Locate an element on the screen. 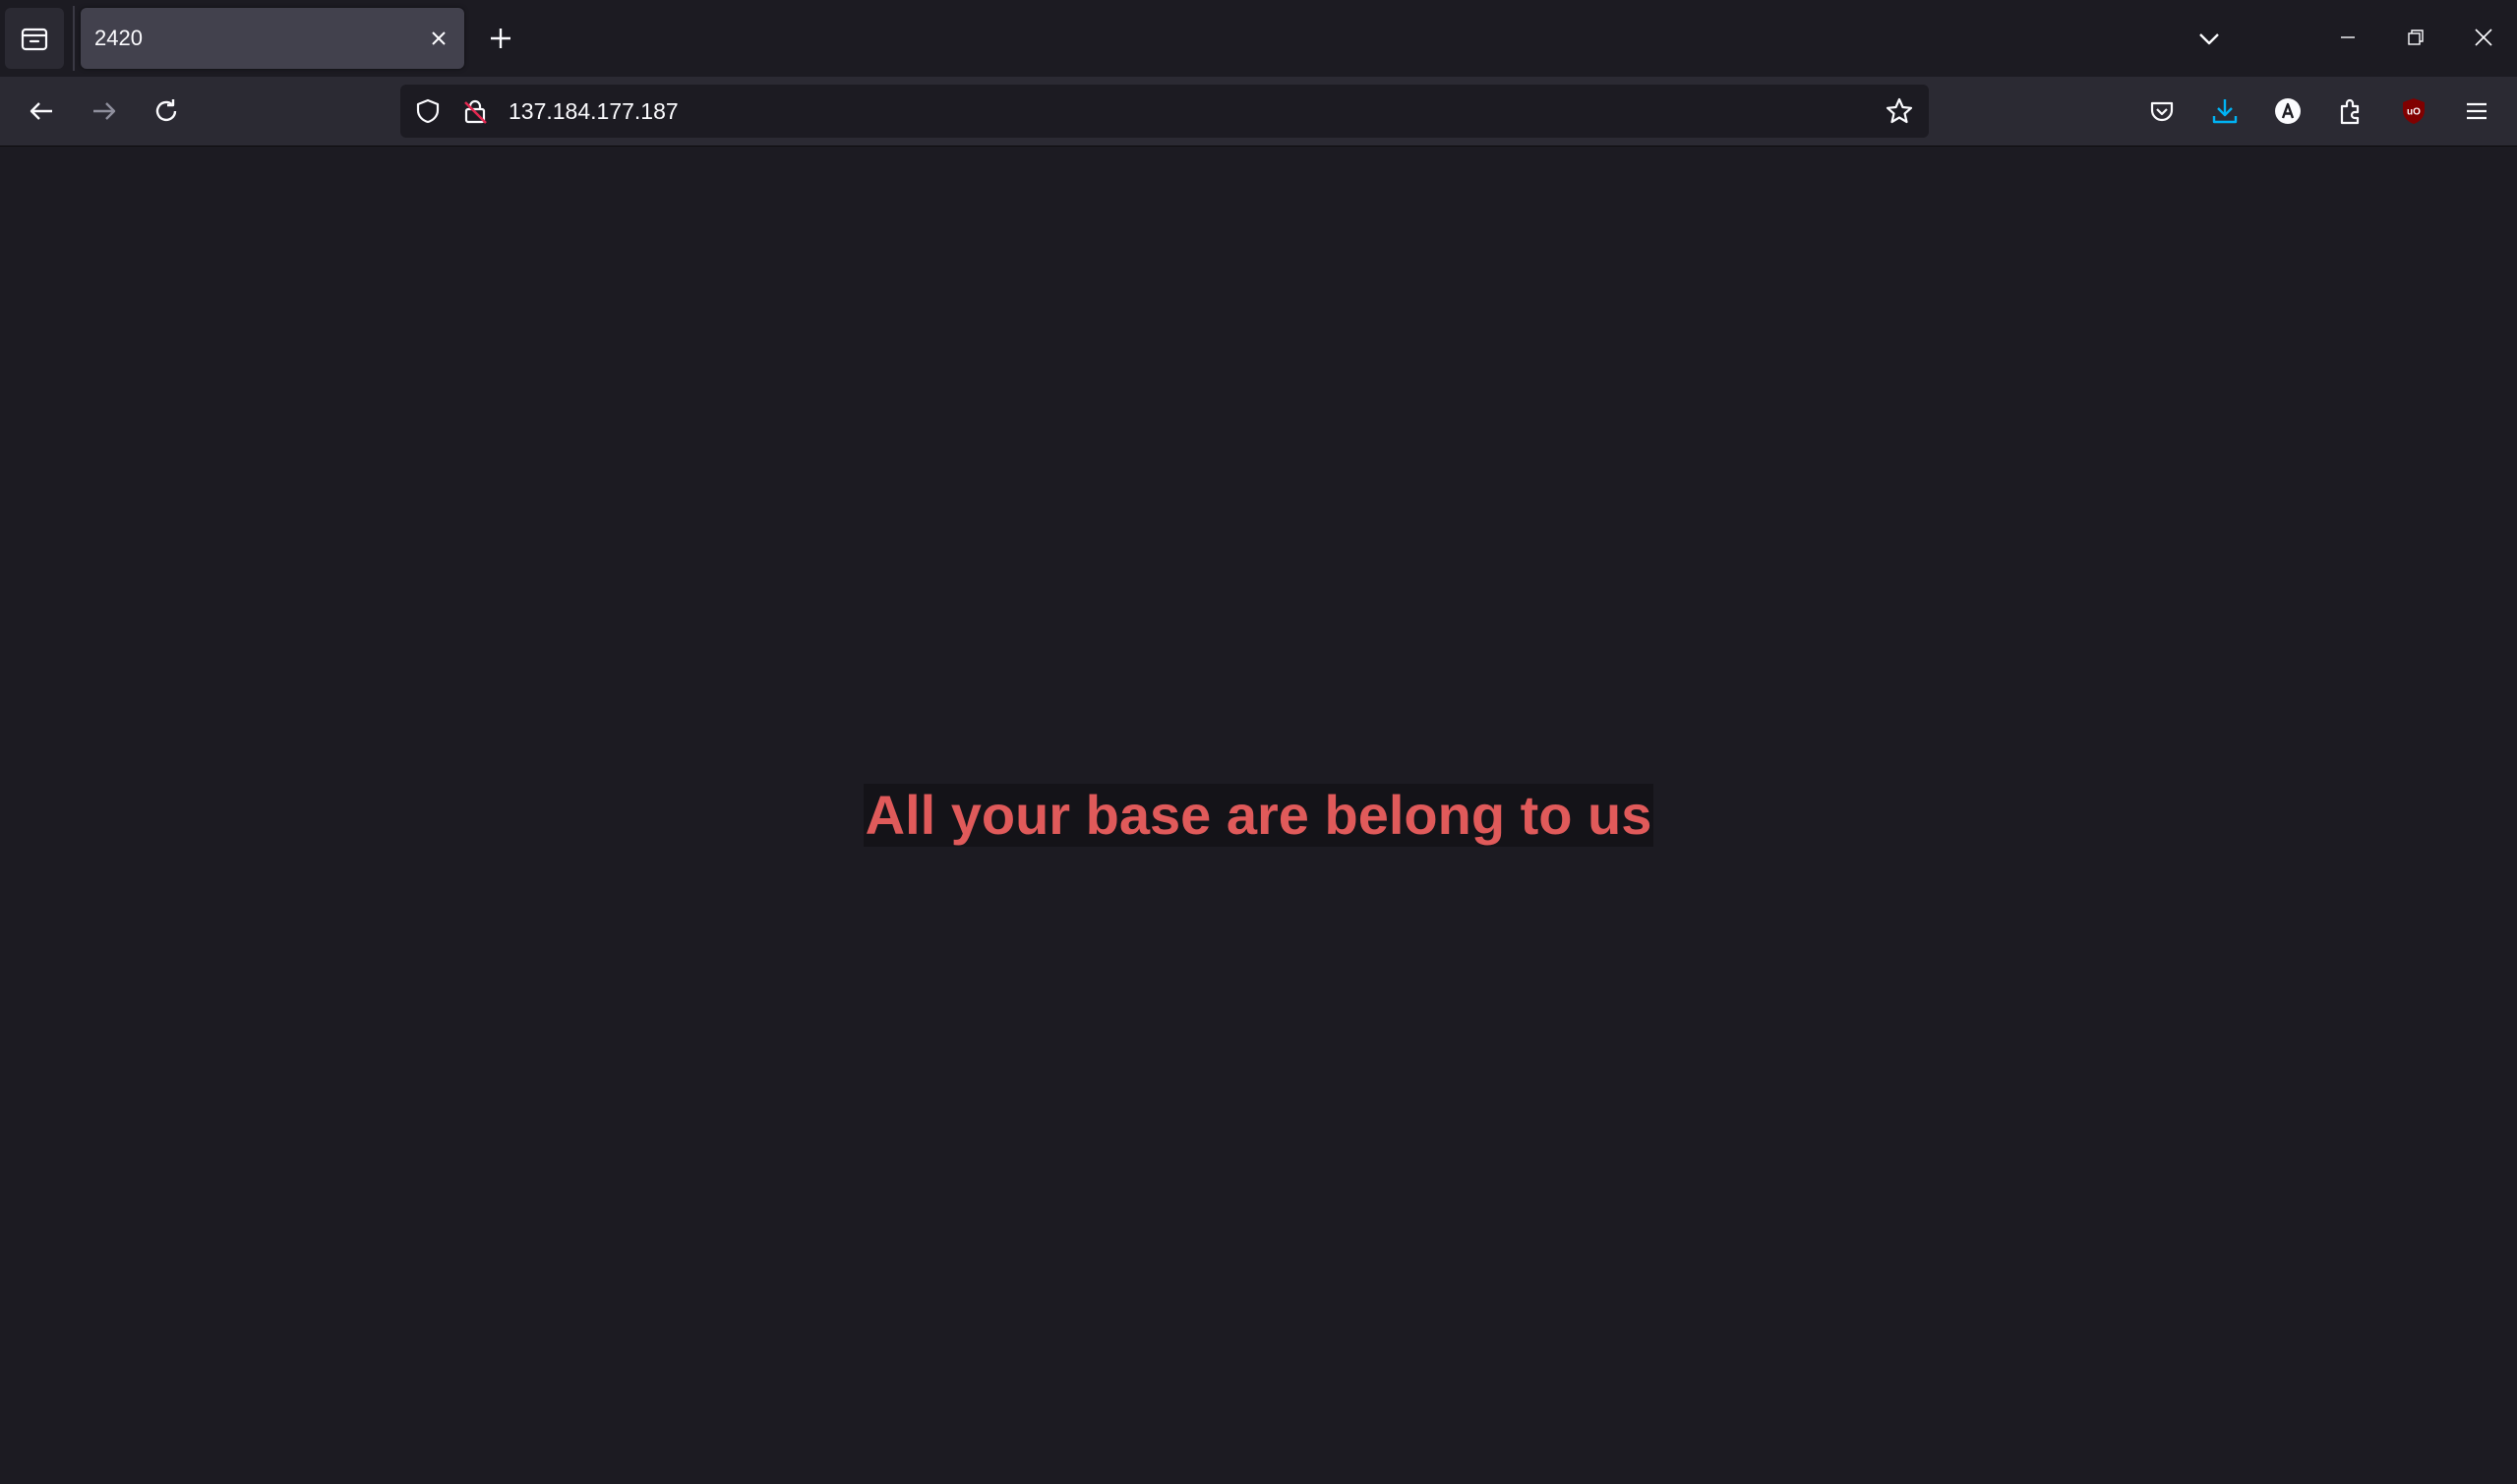 The image size is (2517, 1484). arrow-right-icon is located at coordinates (104, 111).